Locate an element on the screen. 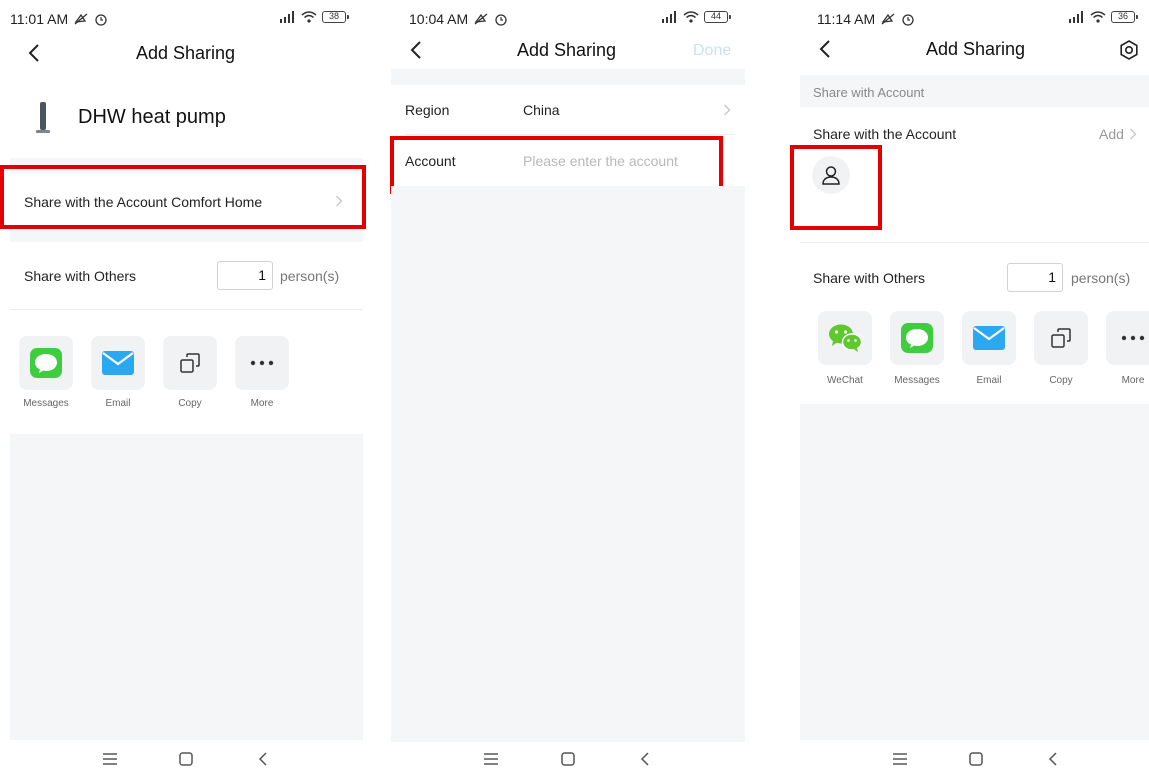 The width and height of the screenshot is (1149, 769). share-wechat-label: WeChat is located at coordinates (845, 380).